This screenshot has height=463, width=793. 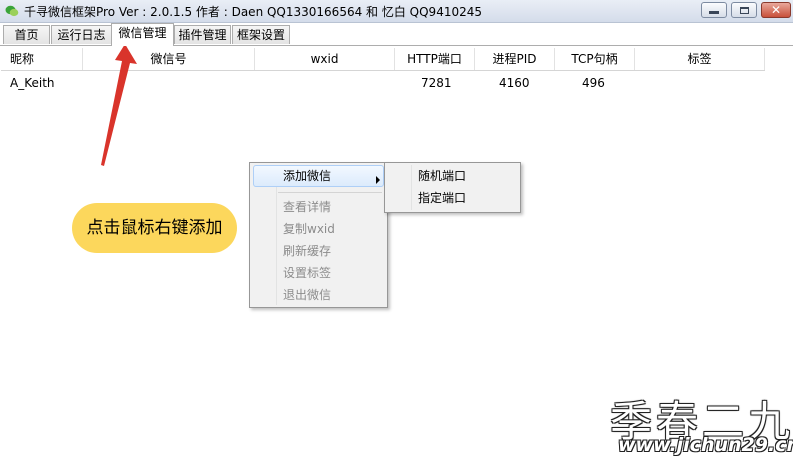 I want to click on cell-tcp-handle: 496, so click(x=593, y=83).